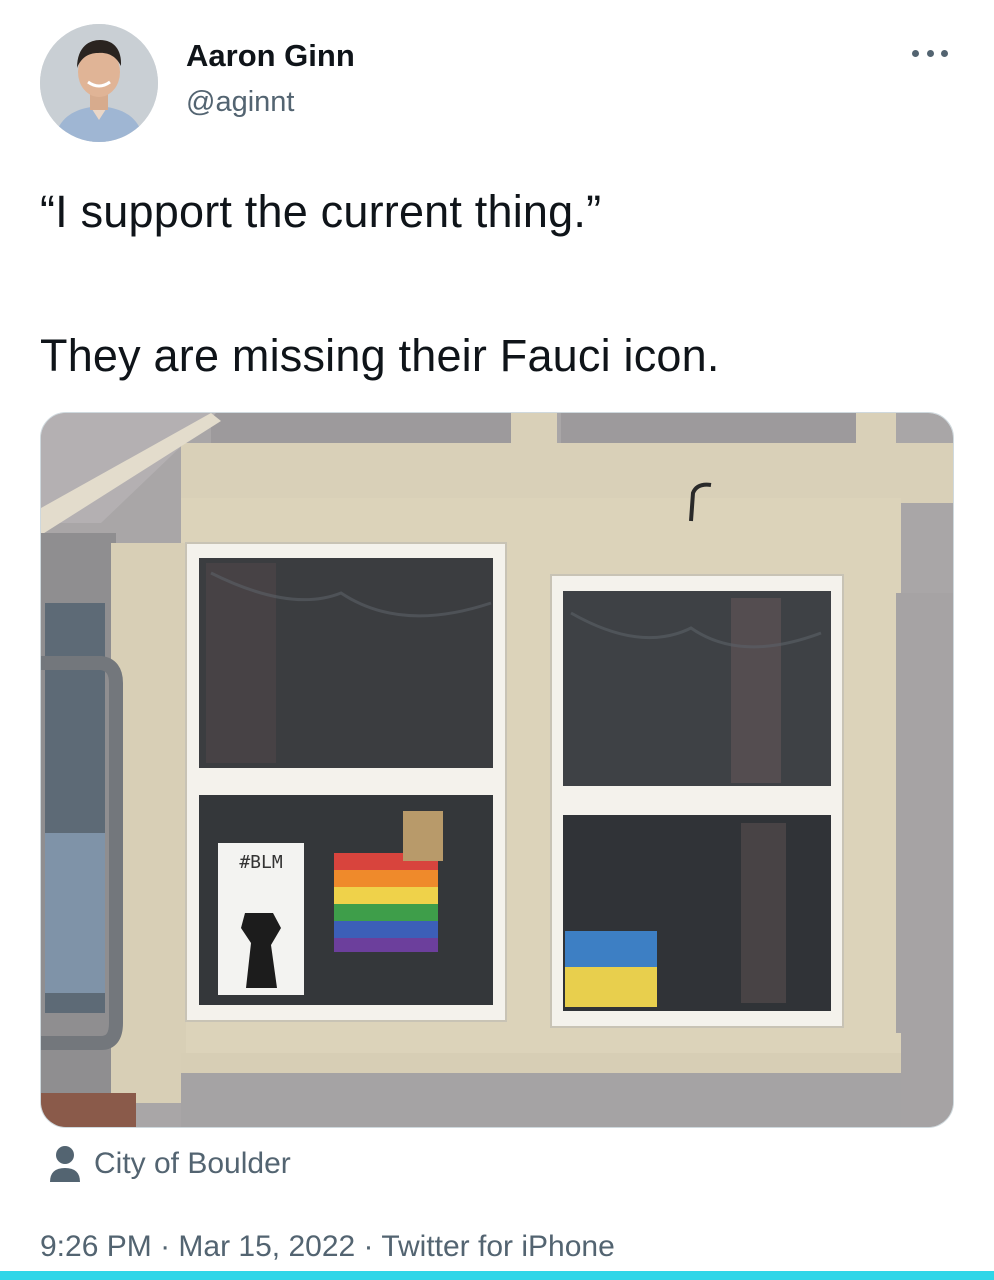 The height and width of the screenshot is (1280, 994). I want to click on tweet-source: Twitter for iPhone, so click(497, 1246).